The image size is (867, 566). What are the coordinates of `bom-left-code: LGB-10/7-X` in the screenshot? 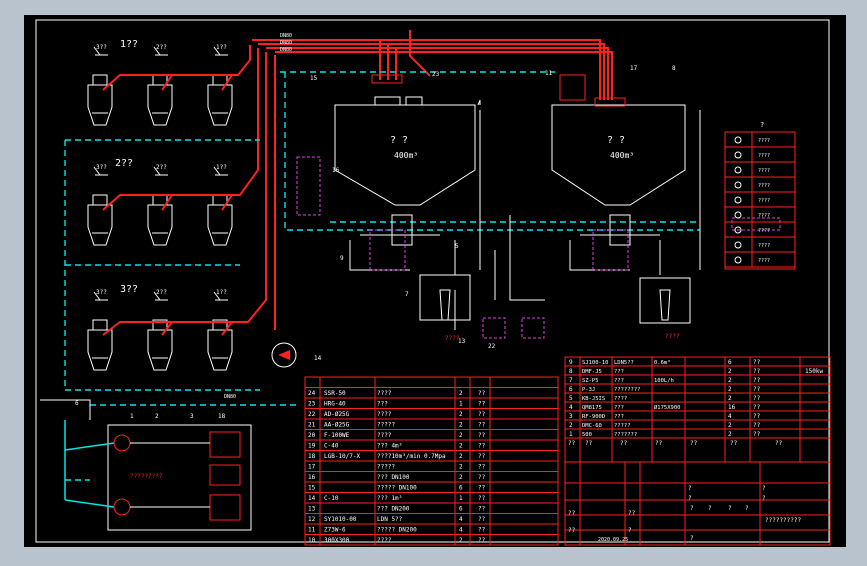 It's located at (342, 456).